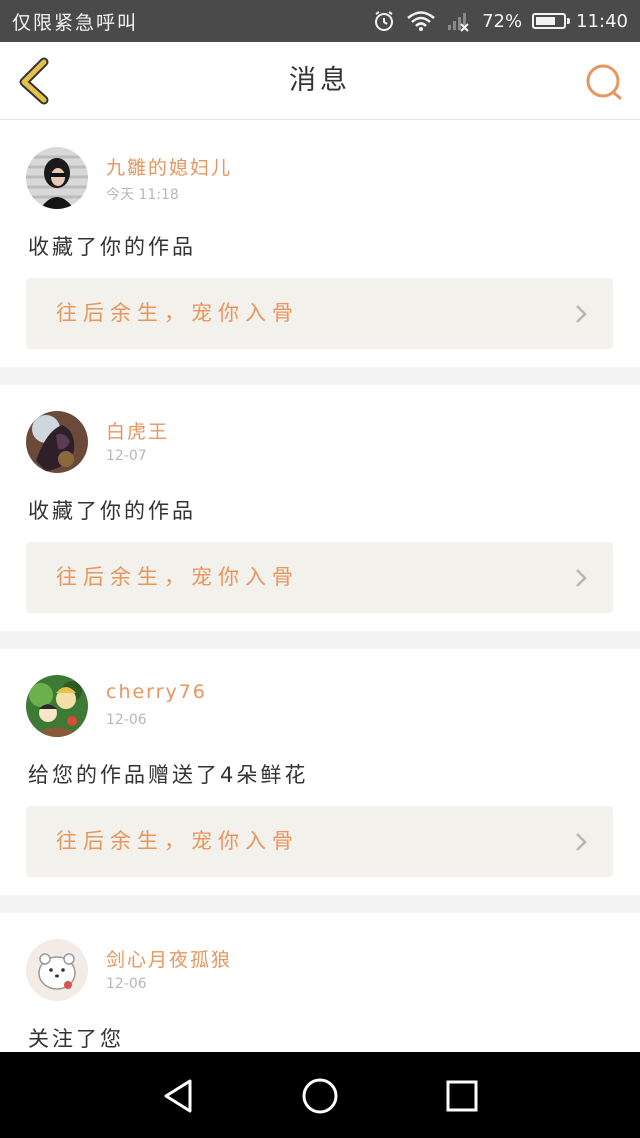 The image size is (640, 1138). Describe the element at coordinates (156, 692) in the screenshot. I see `user-name: cherry76` at that location.